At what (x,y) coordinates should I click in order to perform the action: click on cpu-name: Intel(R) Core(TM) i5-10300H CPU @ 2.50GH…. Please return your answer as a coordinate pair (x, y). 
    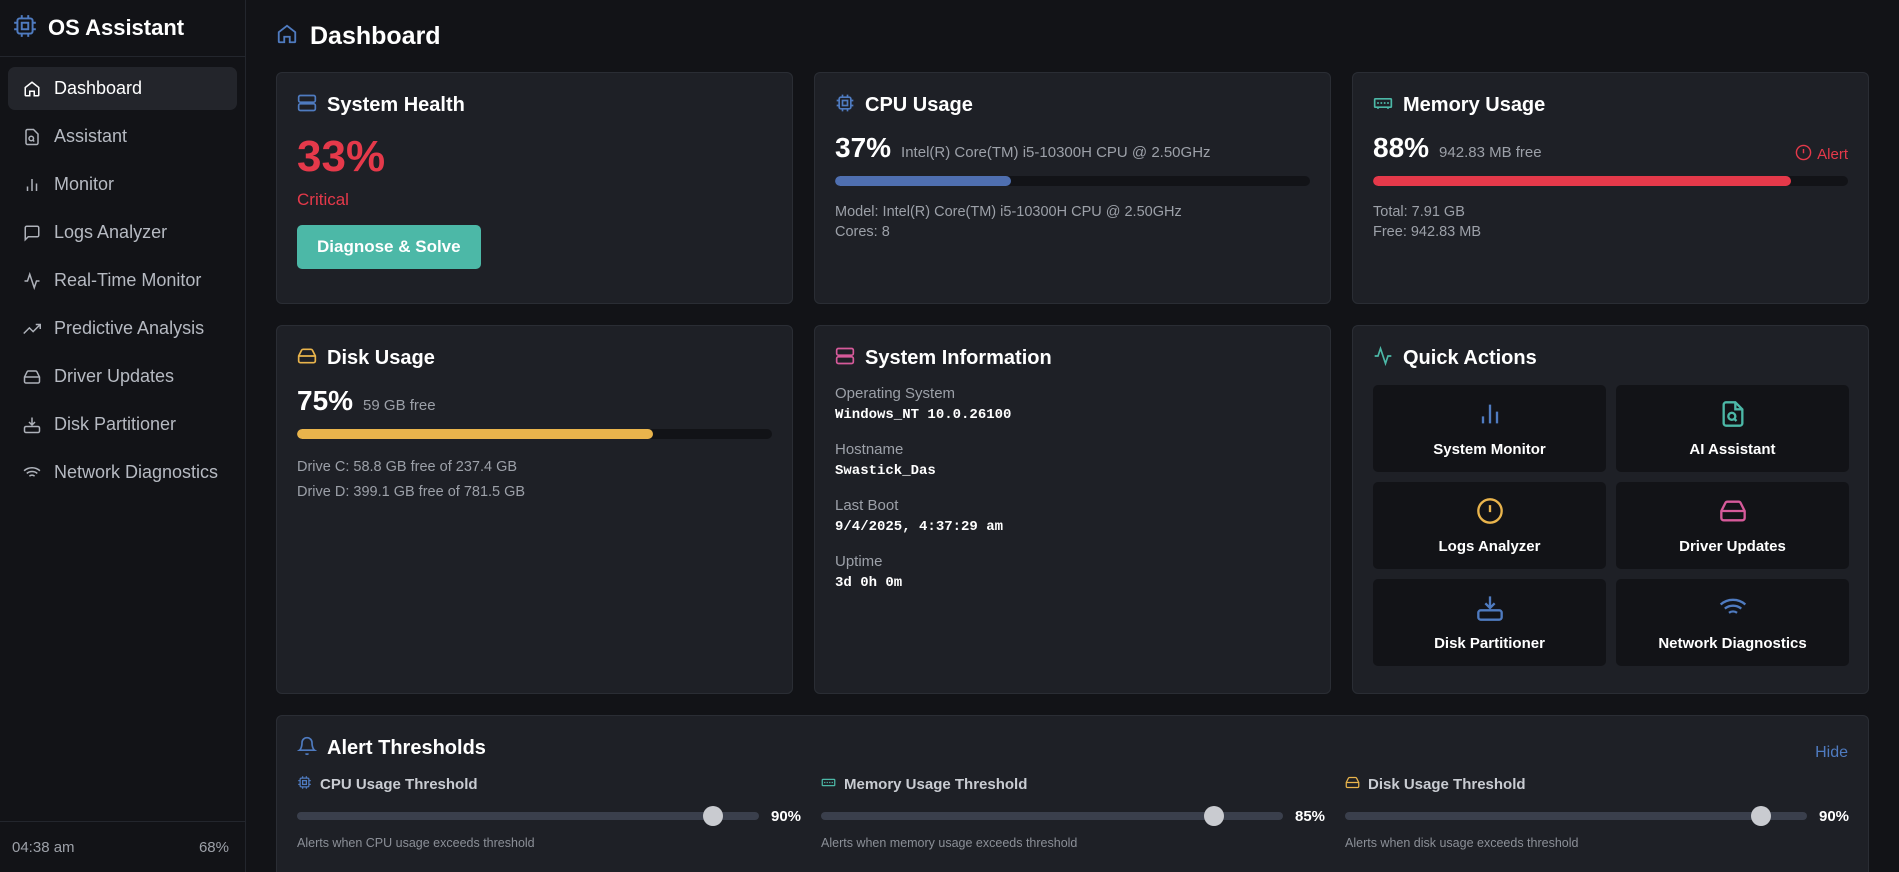
    Looking at the image, I should click on (1056, 152).